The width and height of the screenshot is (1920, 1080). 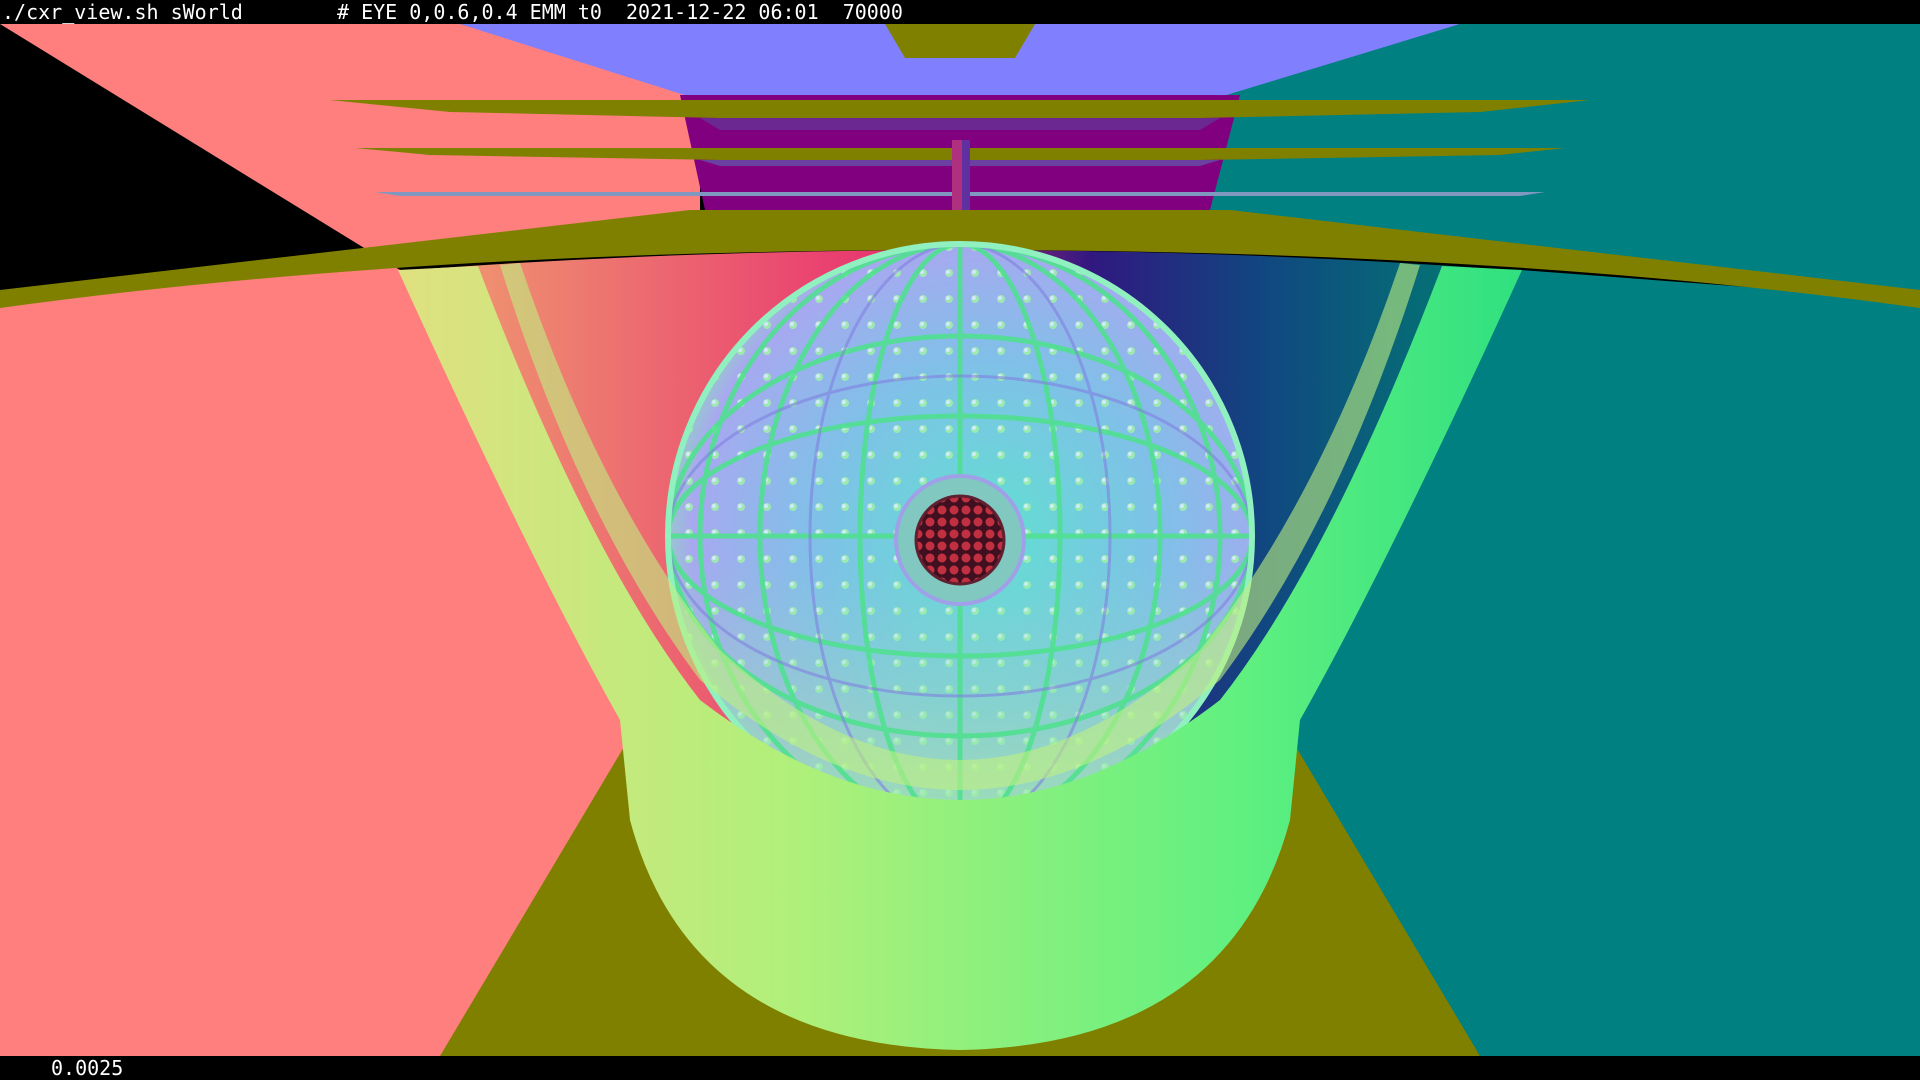 What do you see at coordinates (87, 1068) in the screenshot?
I see `status-value: 0.0025` at bounding box center [87, 1068].